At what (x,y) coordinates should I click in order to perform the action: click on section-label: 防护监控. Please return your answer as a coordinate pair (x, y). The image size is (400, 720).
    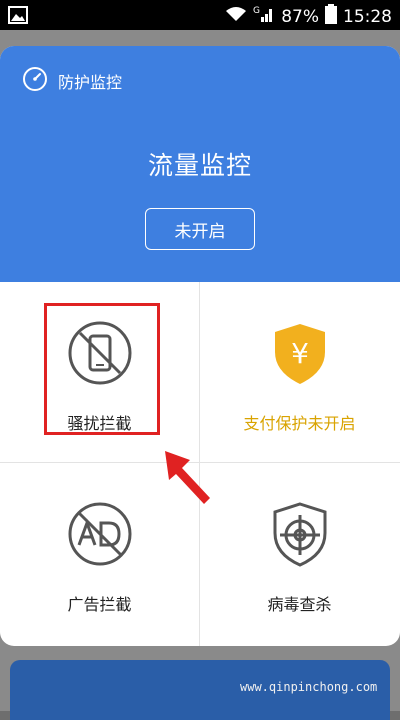
    Looking at the image, I should click on (90, 82).